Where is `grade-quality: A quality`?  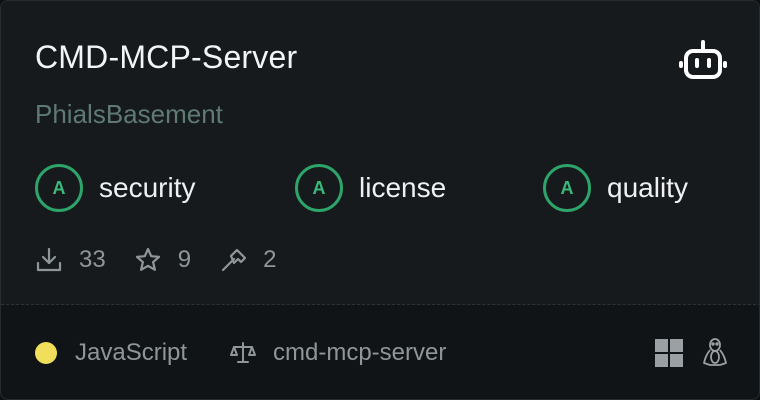
grade-quality: A quality is located at coordinates (615, 188).